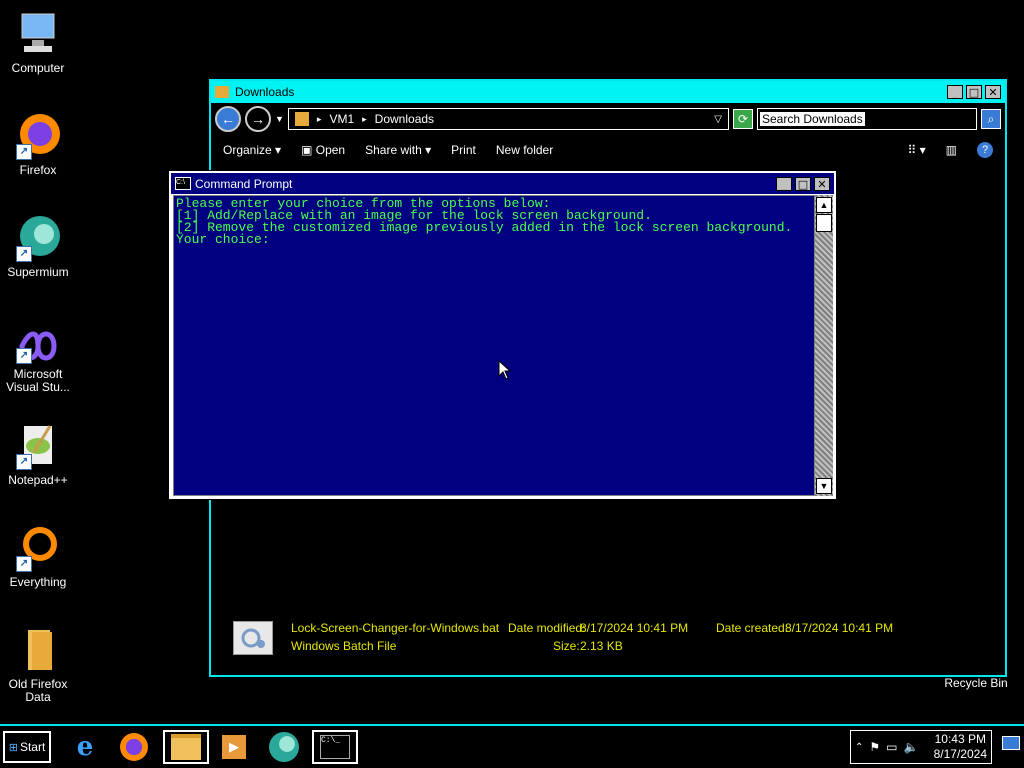  Describe the element at coordinates (38, 68) in the screenshot. I see `desktop-icon-label: Computer` at that location.